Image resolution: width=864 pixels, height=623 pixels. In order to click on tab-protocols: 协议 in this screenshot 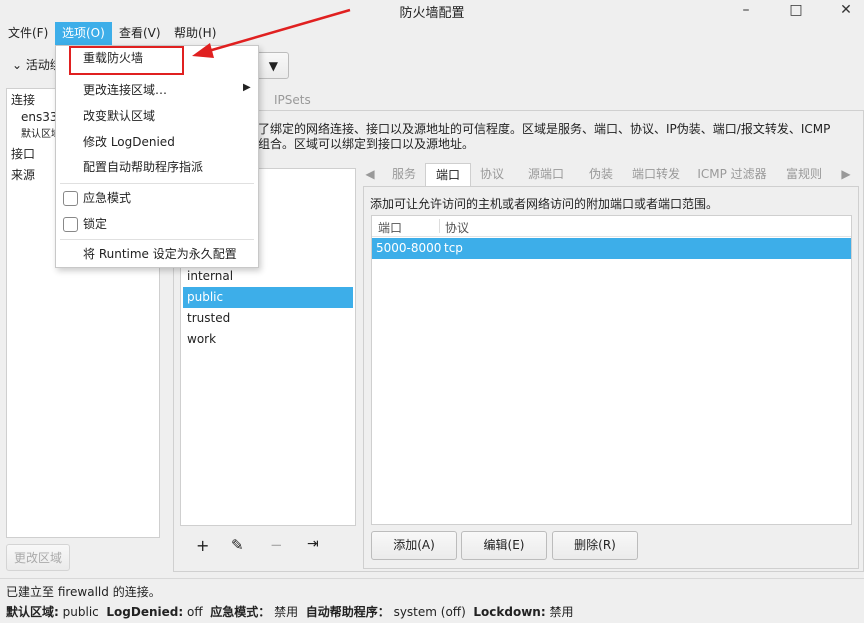, I will do `click(492, 174)`.